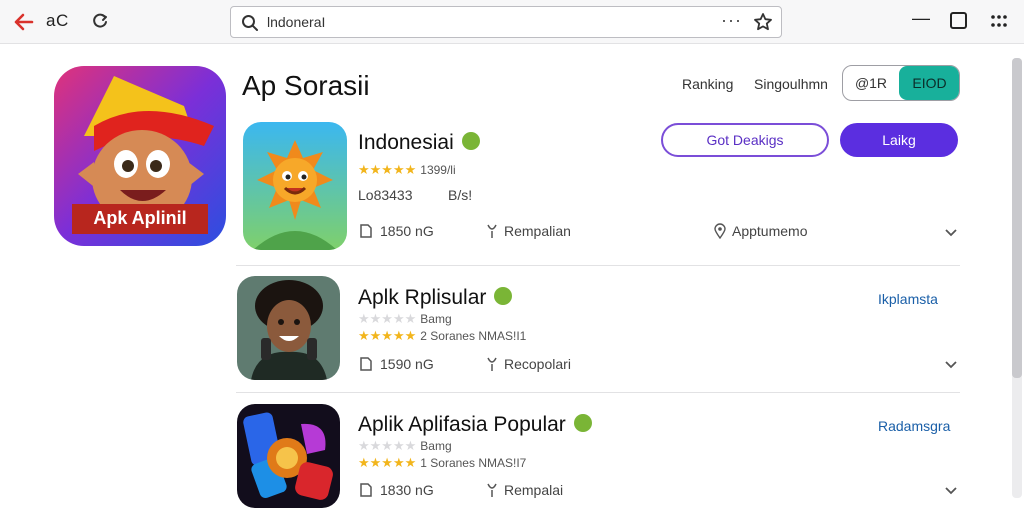 This screenshot has width=1024, height=512. I want to click on minimize-icon: —, so click(921, 18).